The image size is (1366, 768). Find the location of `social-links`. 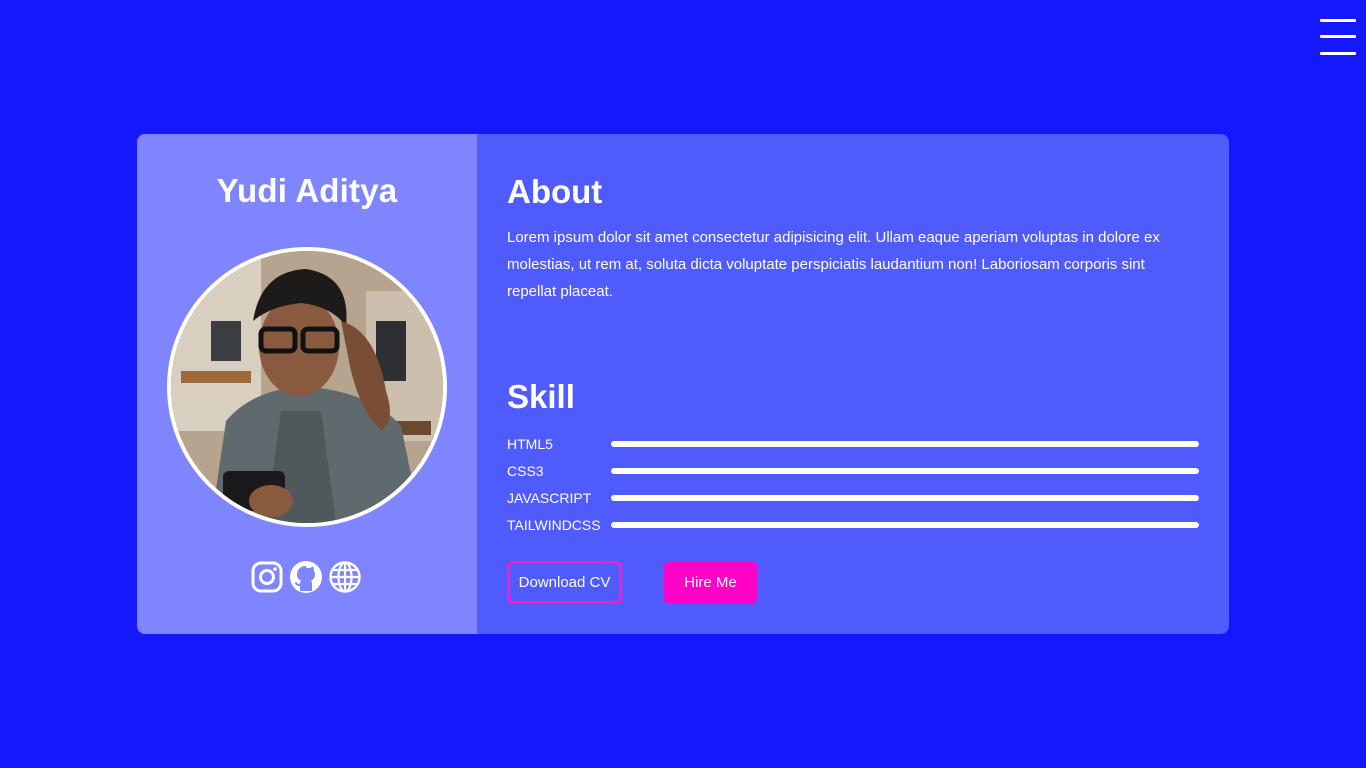

social-links is located at coordinates (306, 577).